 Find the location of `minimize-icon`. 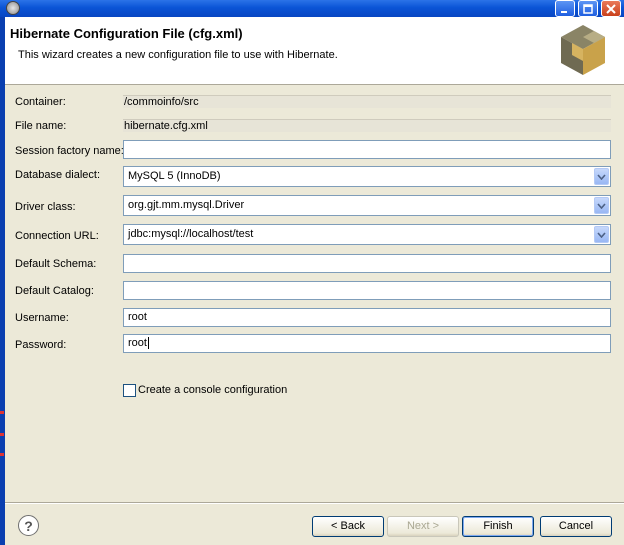

minimize-icon is located at coordinates (564, 11).